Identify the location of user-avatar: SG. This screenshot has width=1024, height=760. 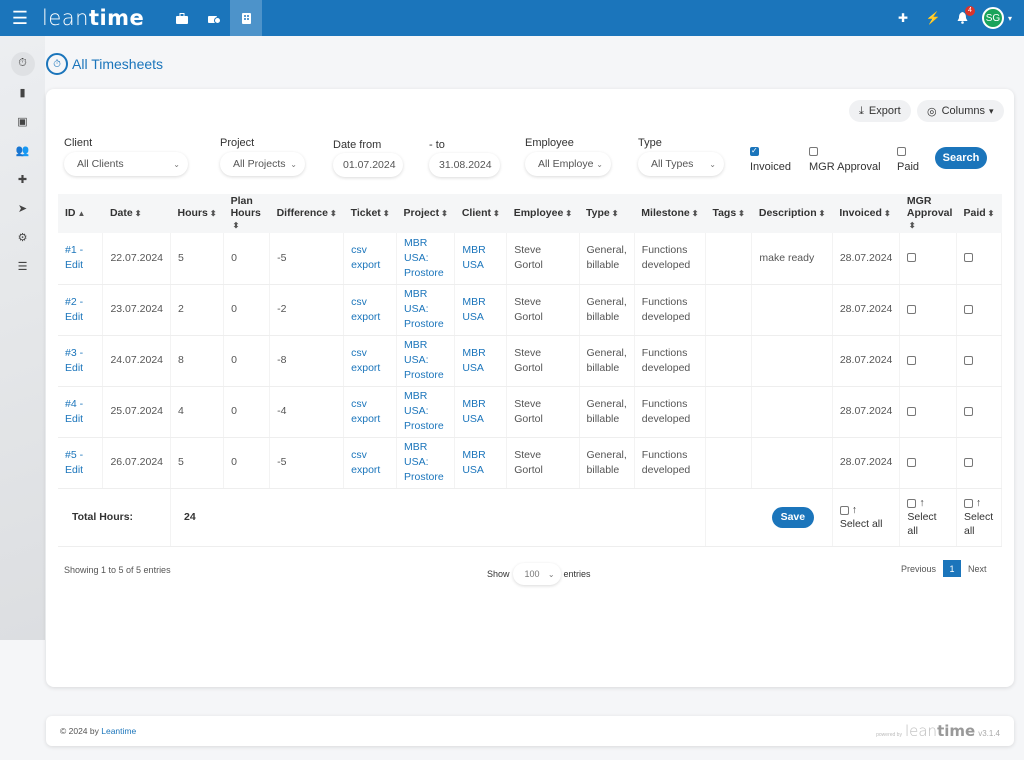
(992, 18).